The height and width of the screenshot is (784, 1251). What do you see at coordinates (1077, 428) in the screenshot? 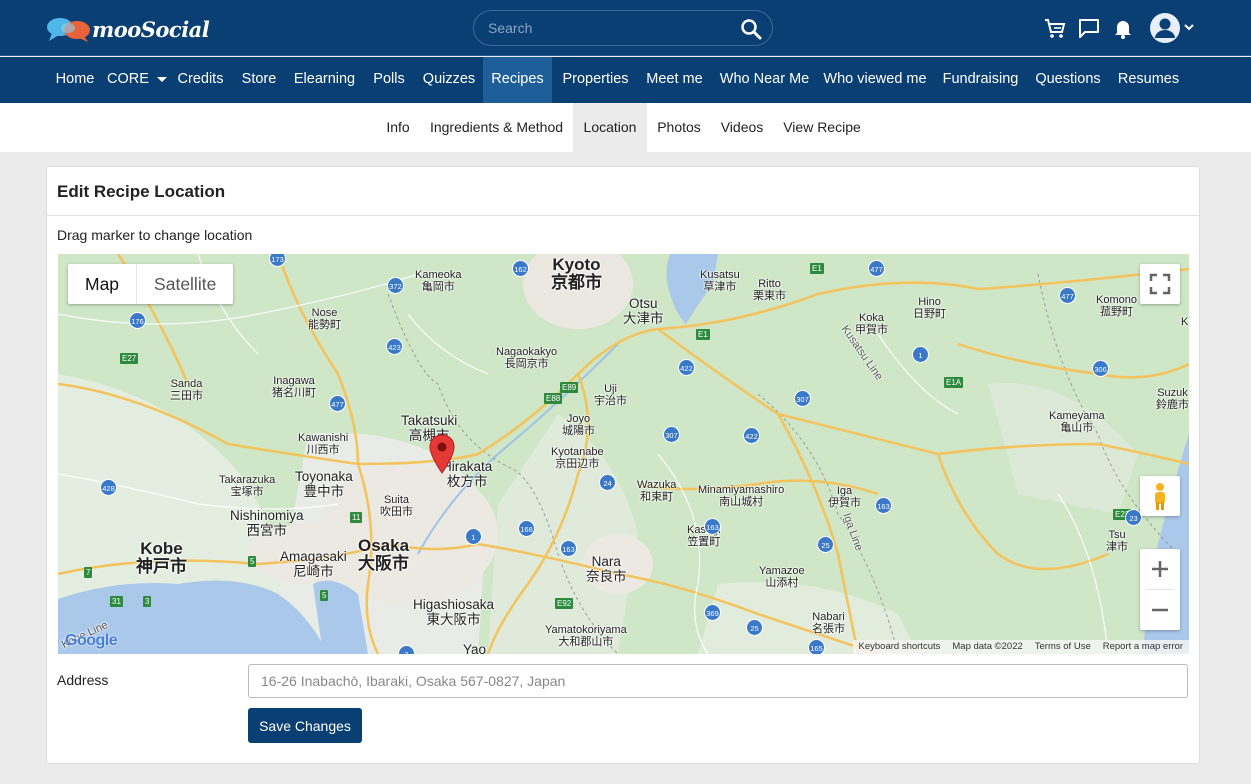
I see `kameyama-label-jp: 亀山市` at bounding box center [1077, 428].